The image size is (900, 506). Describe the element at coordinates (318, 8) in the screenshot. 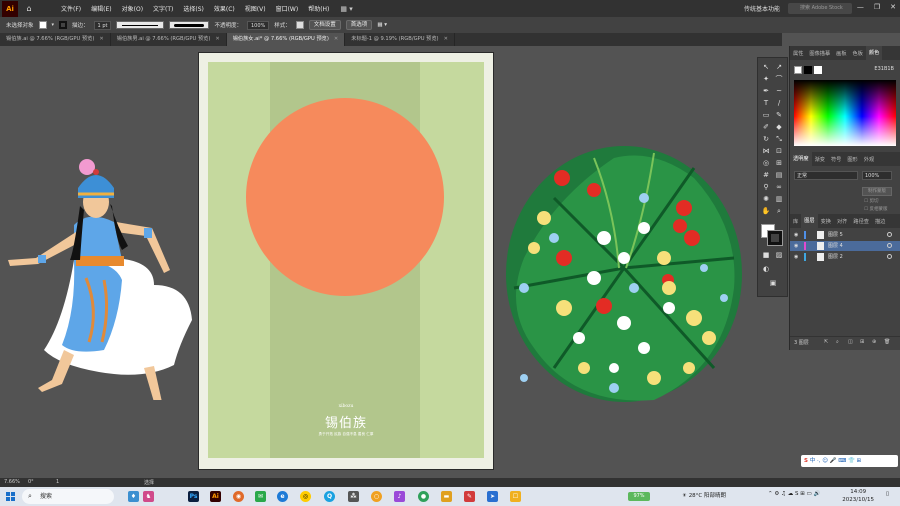

I see `menu-help: 帮助(H)` at that location.